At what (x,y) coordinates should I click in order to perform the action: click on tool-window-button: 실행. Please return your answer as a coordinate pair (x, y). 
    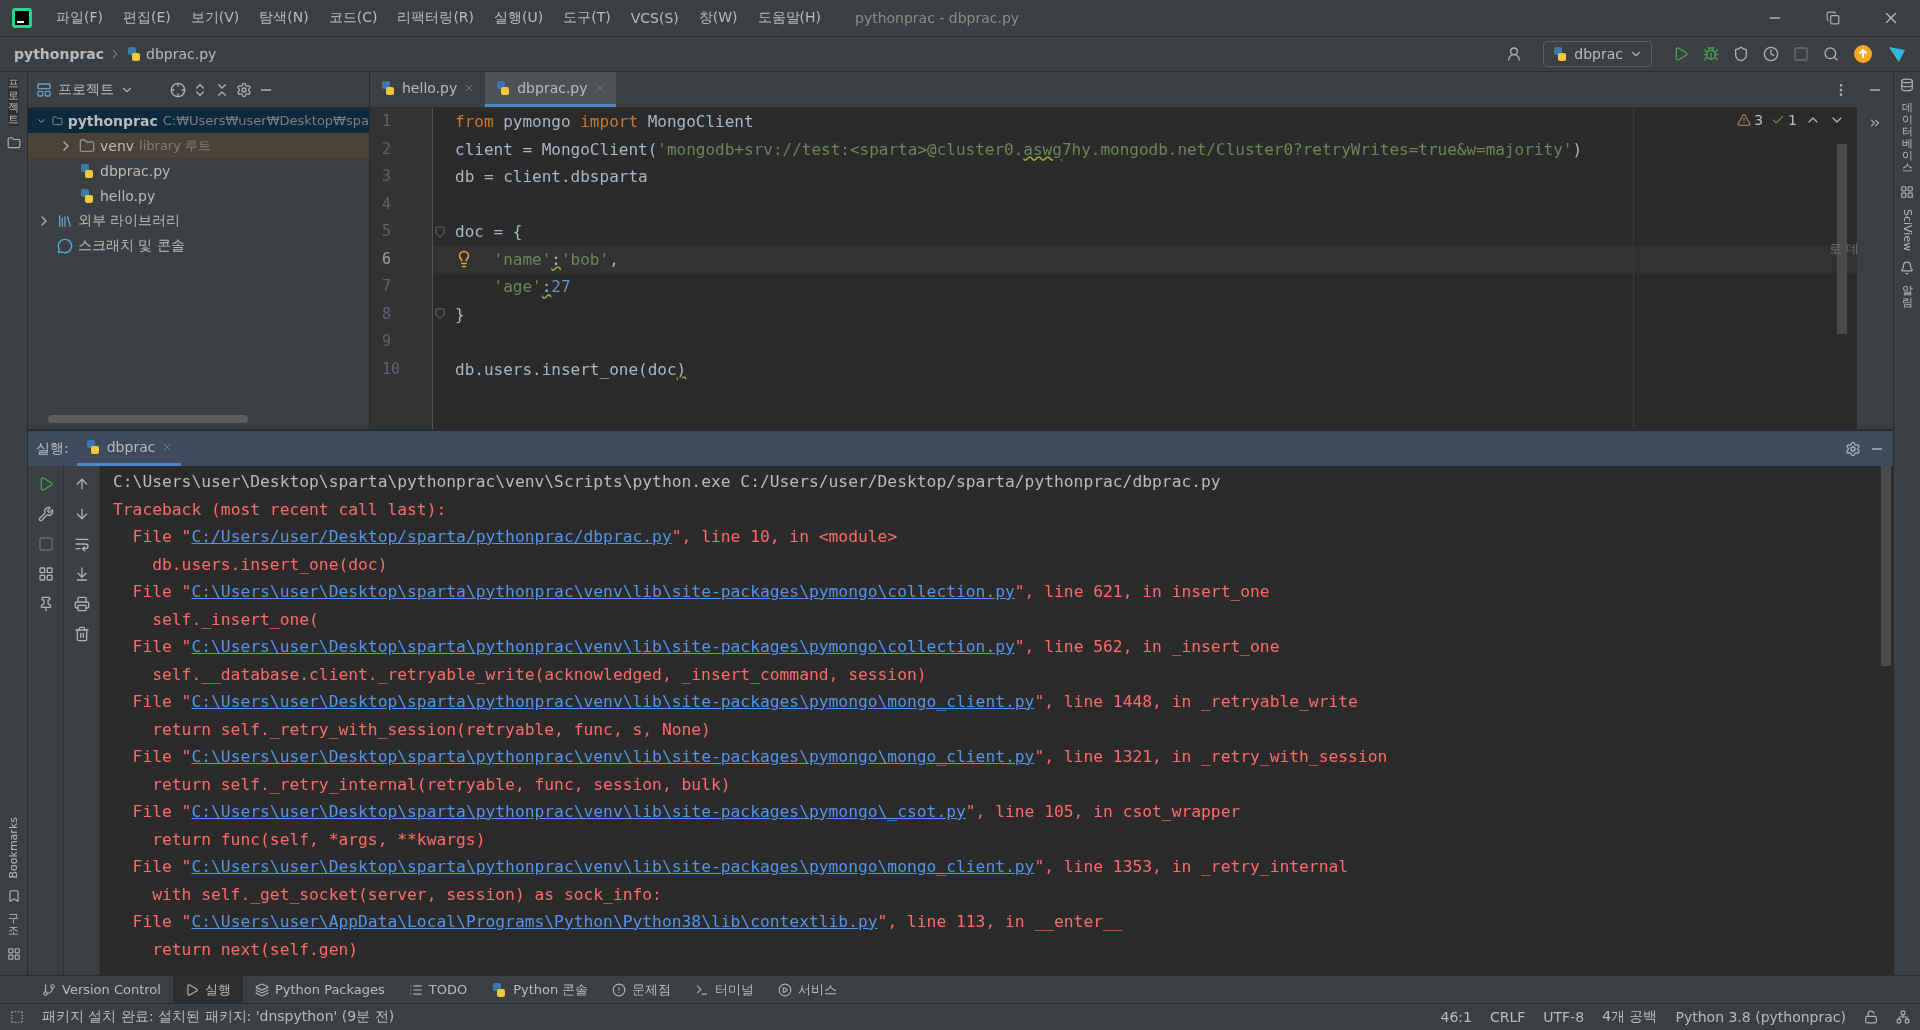
    Looking at the image, I should click on (207, 989).